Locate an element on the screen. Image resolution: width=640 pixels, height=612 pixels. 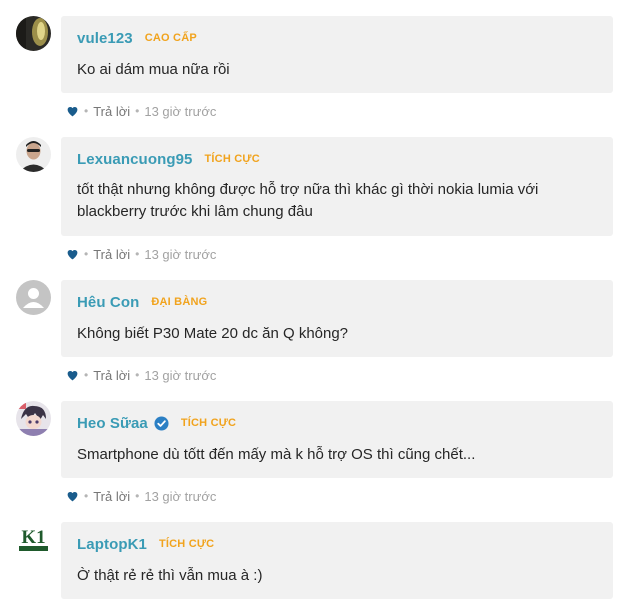
comment-bubble: vule123 CAO CẤP Ko ai dám mua nữa rồi is located at coordinates (337, 54).